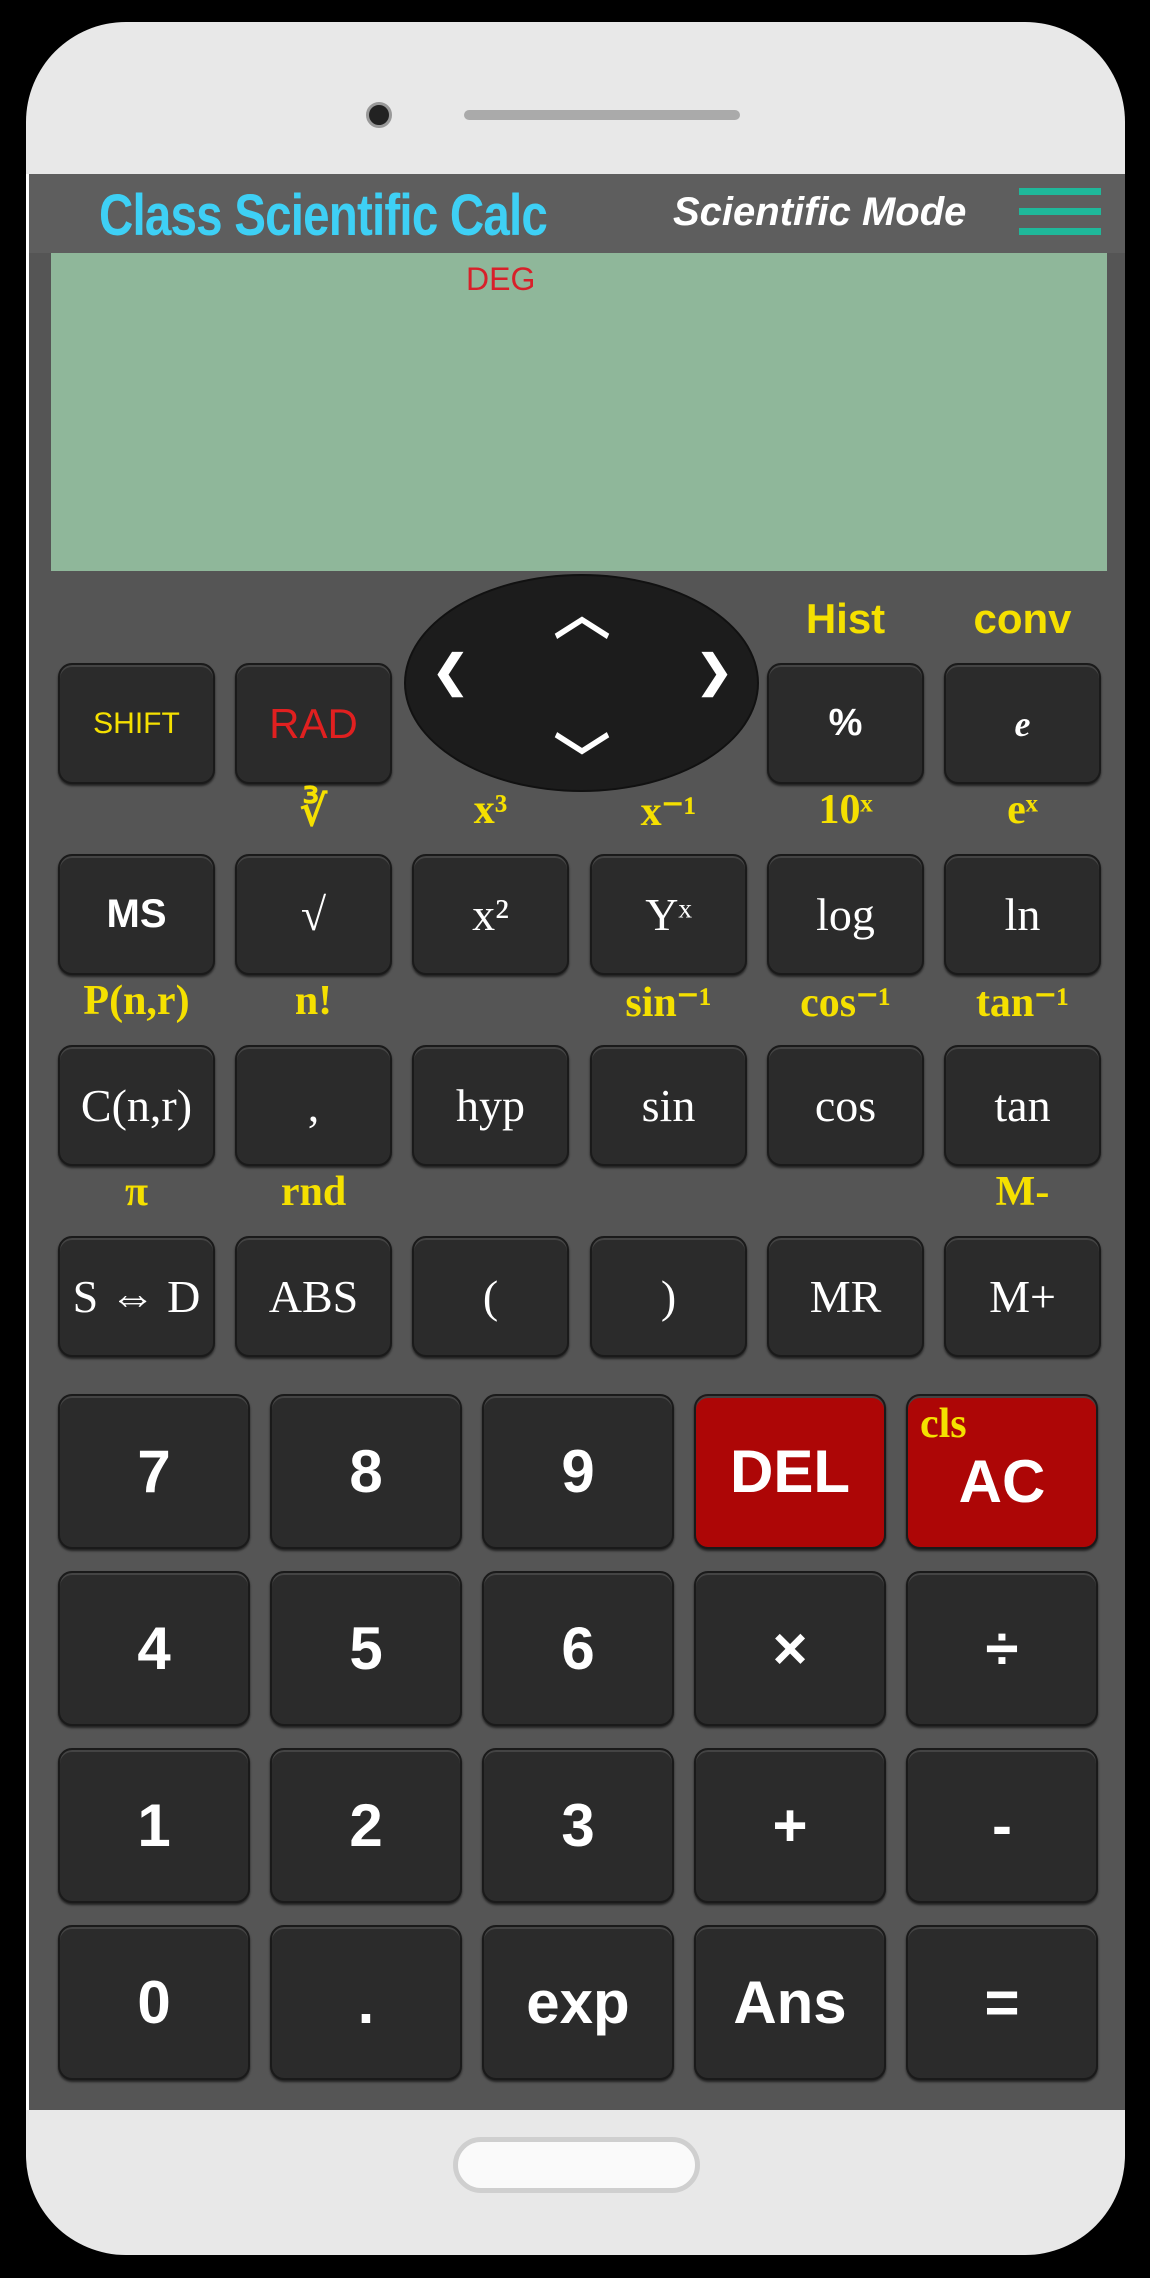 The height and width of the screenshot is (2278, 1150). I want to click on key-symbol-0-2: %, so click(845, 723).